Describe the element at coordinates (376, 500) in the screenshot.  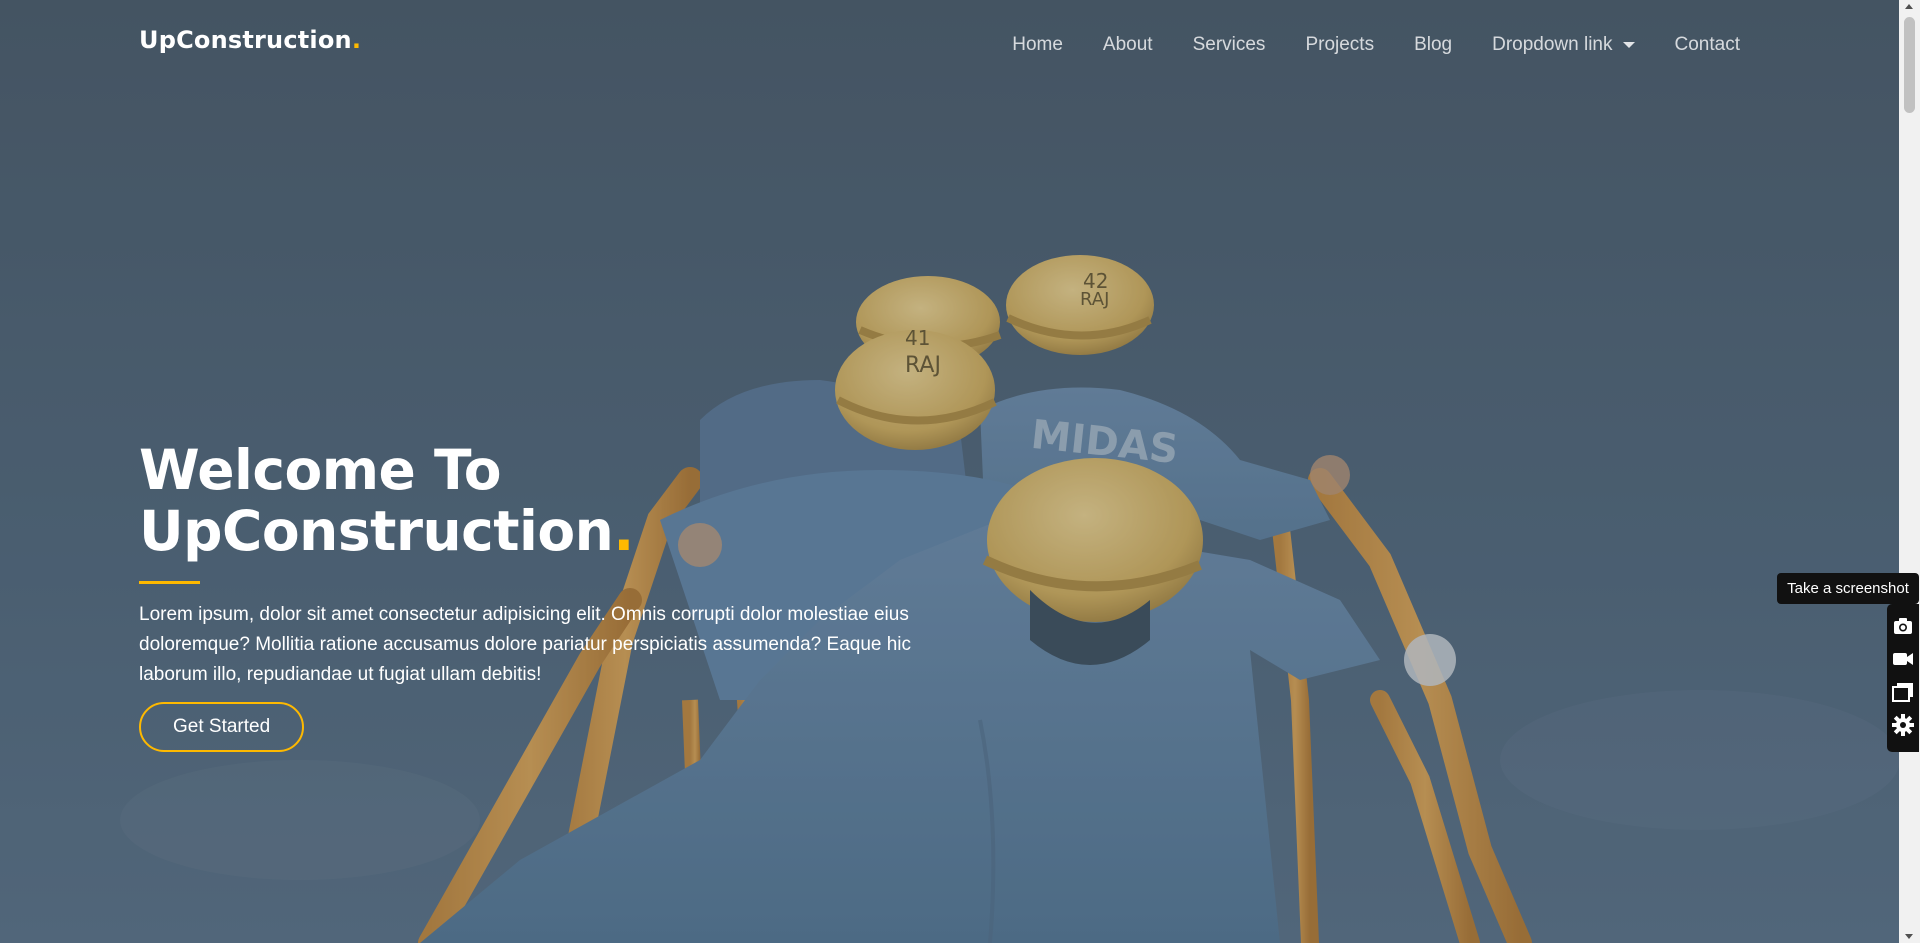
I see `hero-title-text: Welcome To UpConstruction` at that location.